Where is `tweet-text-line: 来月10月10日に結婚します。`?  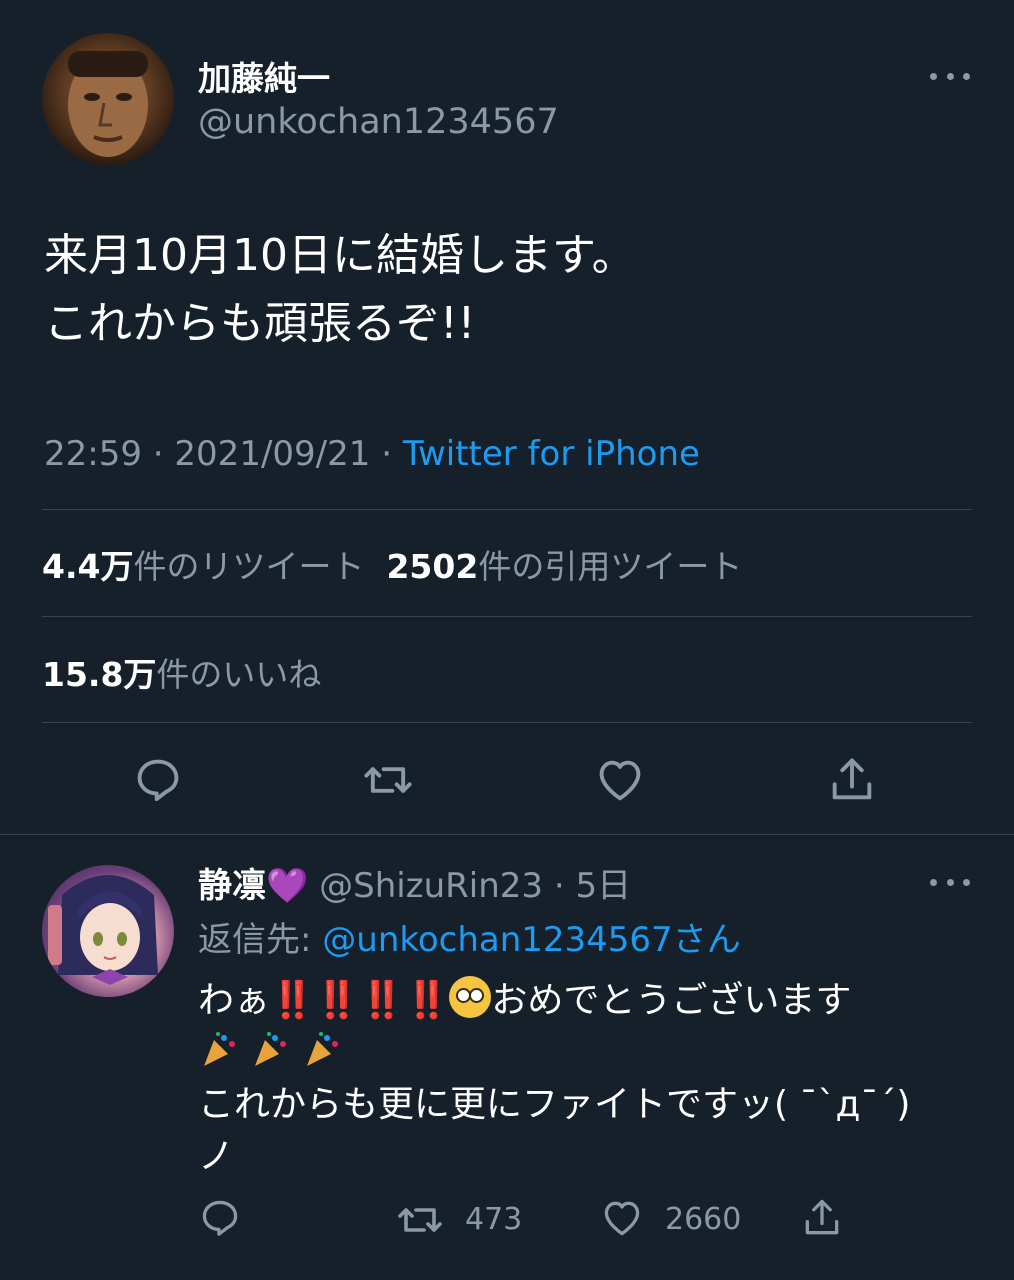
tweet-text-line: 来月10月10日に結婚します。 is located at coordinates (340, 255).